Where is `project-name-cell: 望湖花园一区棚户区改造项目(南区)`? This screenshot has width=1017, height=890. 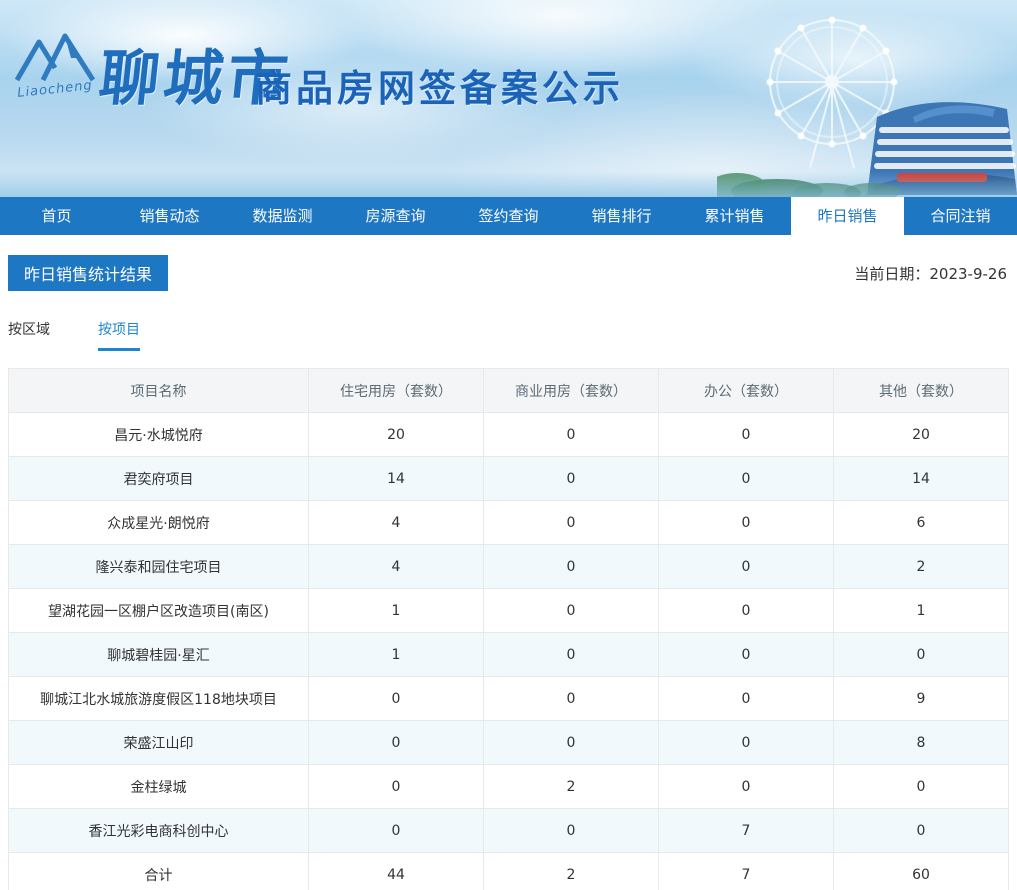
project-name-cell: 望湖花园一区棚户区改造项目(南区) is located at coordinates (158, 610).